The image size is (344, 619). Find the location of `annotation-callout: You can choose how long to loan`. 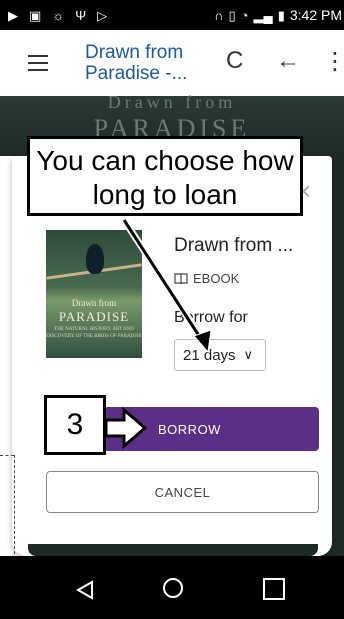

annotation-callout: You can choose how long to loan is located at coordinates (165, 176).